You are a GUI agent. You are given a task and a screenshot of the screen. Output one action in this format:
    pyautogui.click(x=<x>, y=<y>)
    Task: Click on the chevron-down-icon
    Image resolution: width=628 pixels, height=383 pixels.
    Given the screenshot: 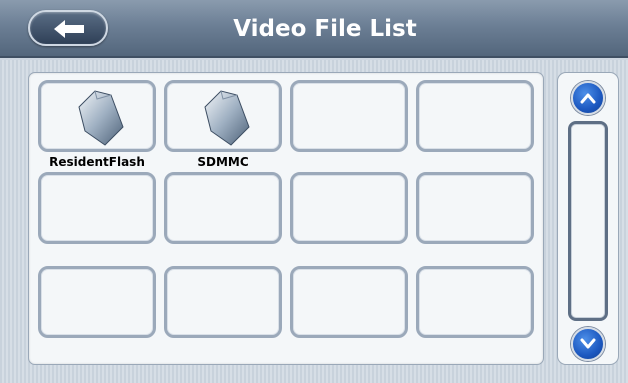 What is the action you would take?
    pyautogui.click(x=588, y=343)
    